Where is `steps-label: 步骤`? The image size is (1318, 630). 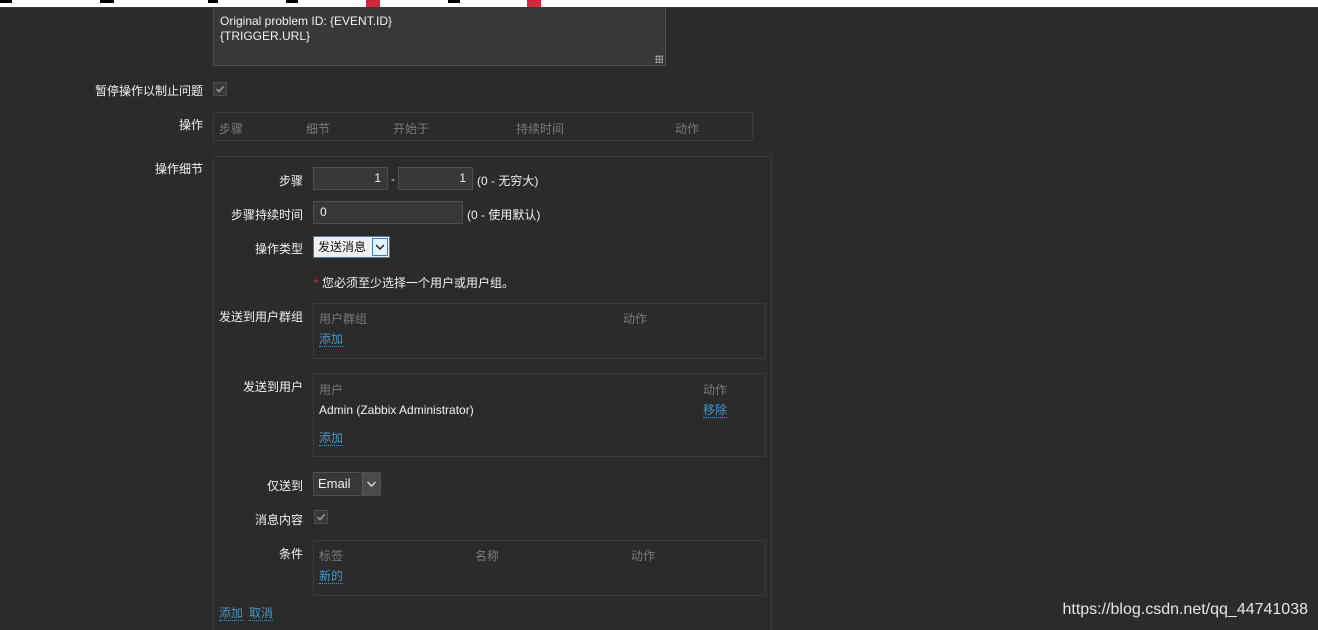
steps-label: 步骤 is located at coordinates (290, 181).